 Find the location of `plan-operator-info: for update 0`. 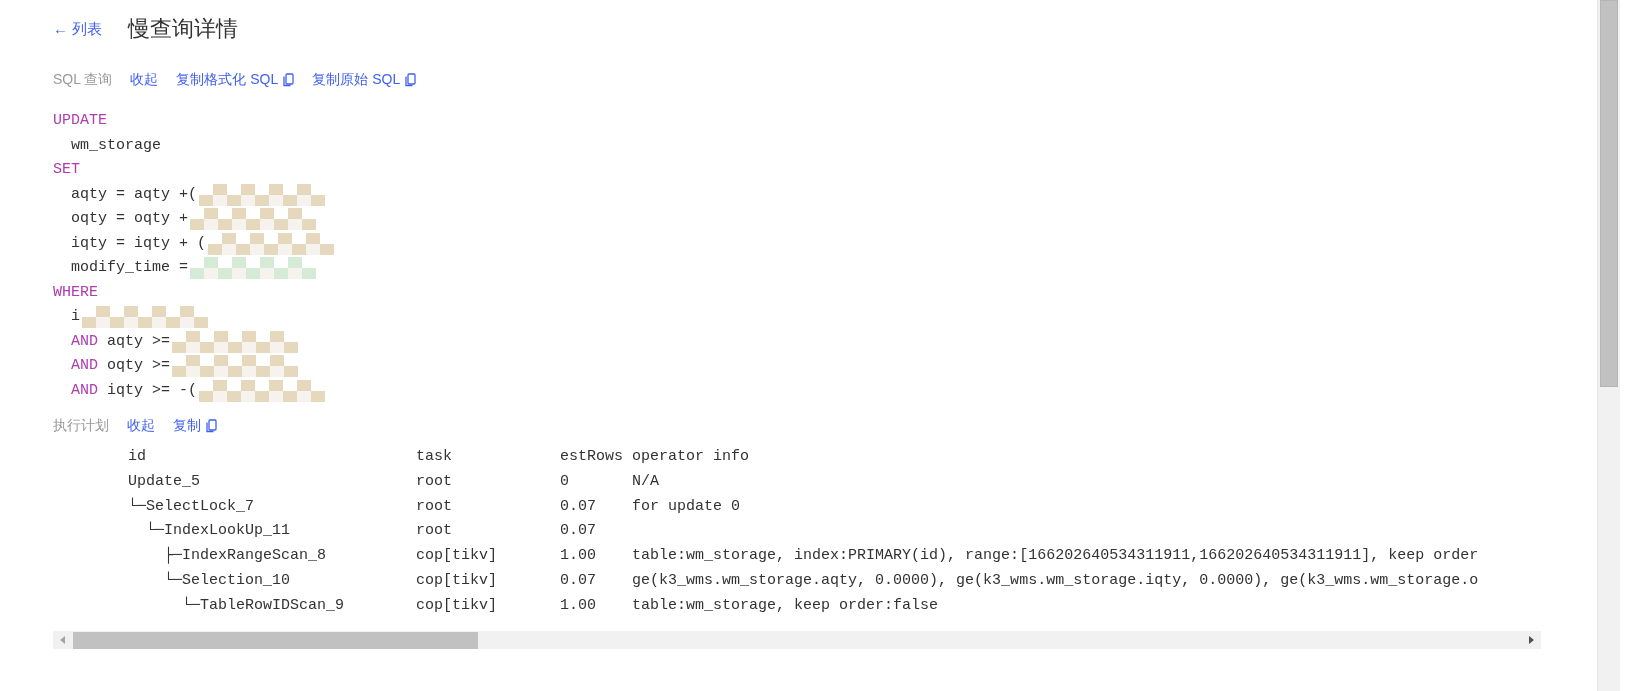

plan-operator-info: for update 0 is located at coordinates (687, 506).